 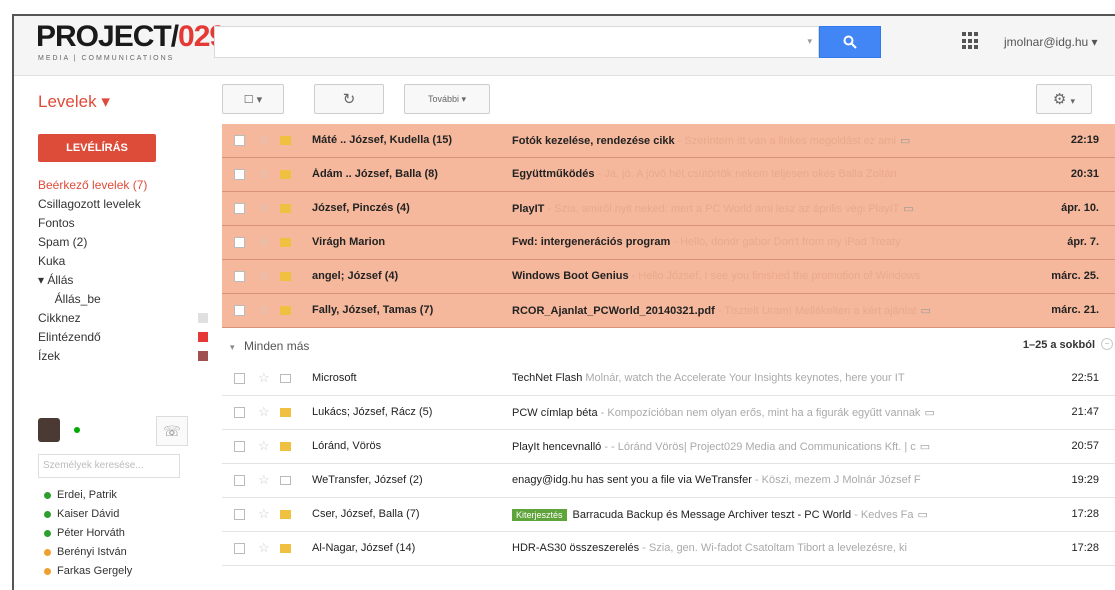 What do you see at coordinates (123, 280) in the screenshot?
I see `sidebar-item: ▾ Állás` at bounding box center [123, 280].